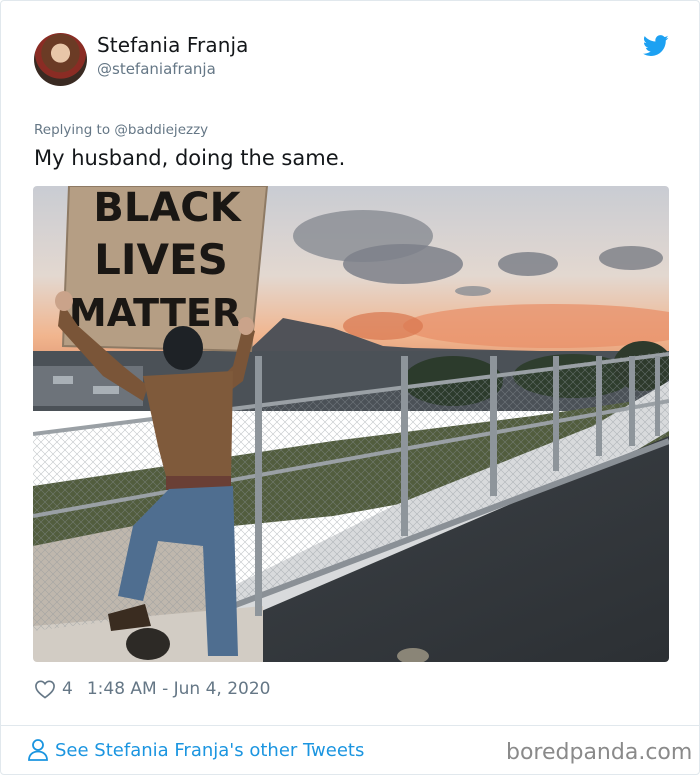 This screenshot has height=775, width=700. Describe the element at coordinates (67, 689) in the screenshot. I see `like-count: 4` at that location.